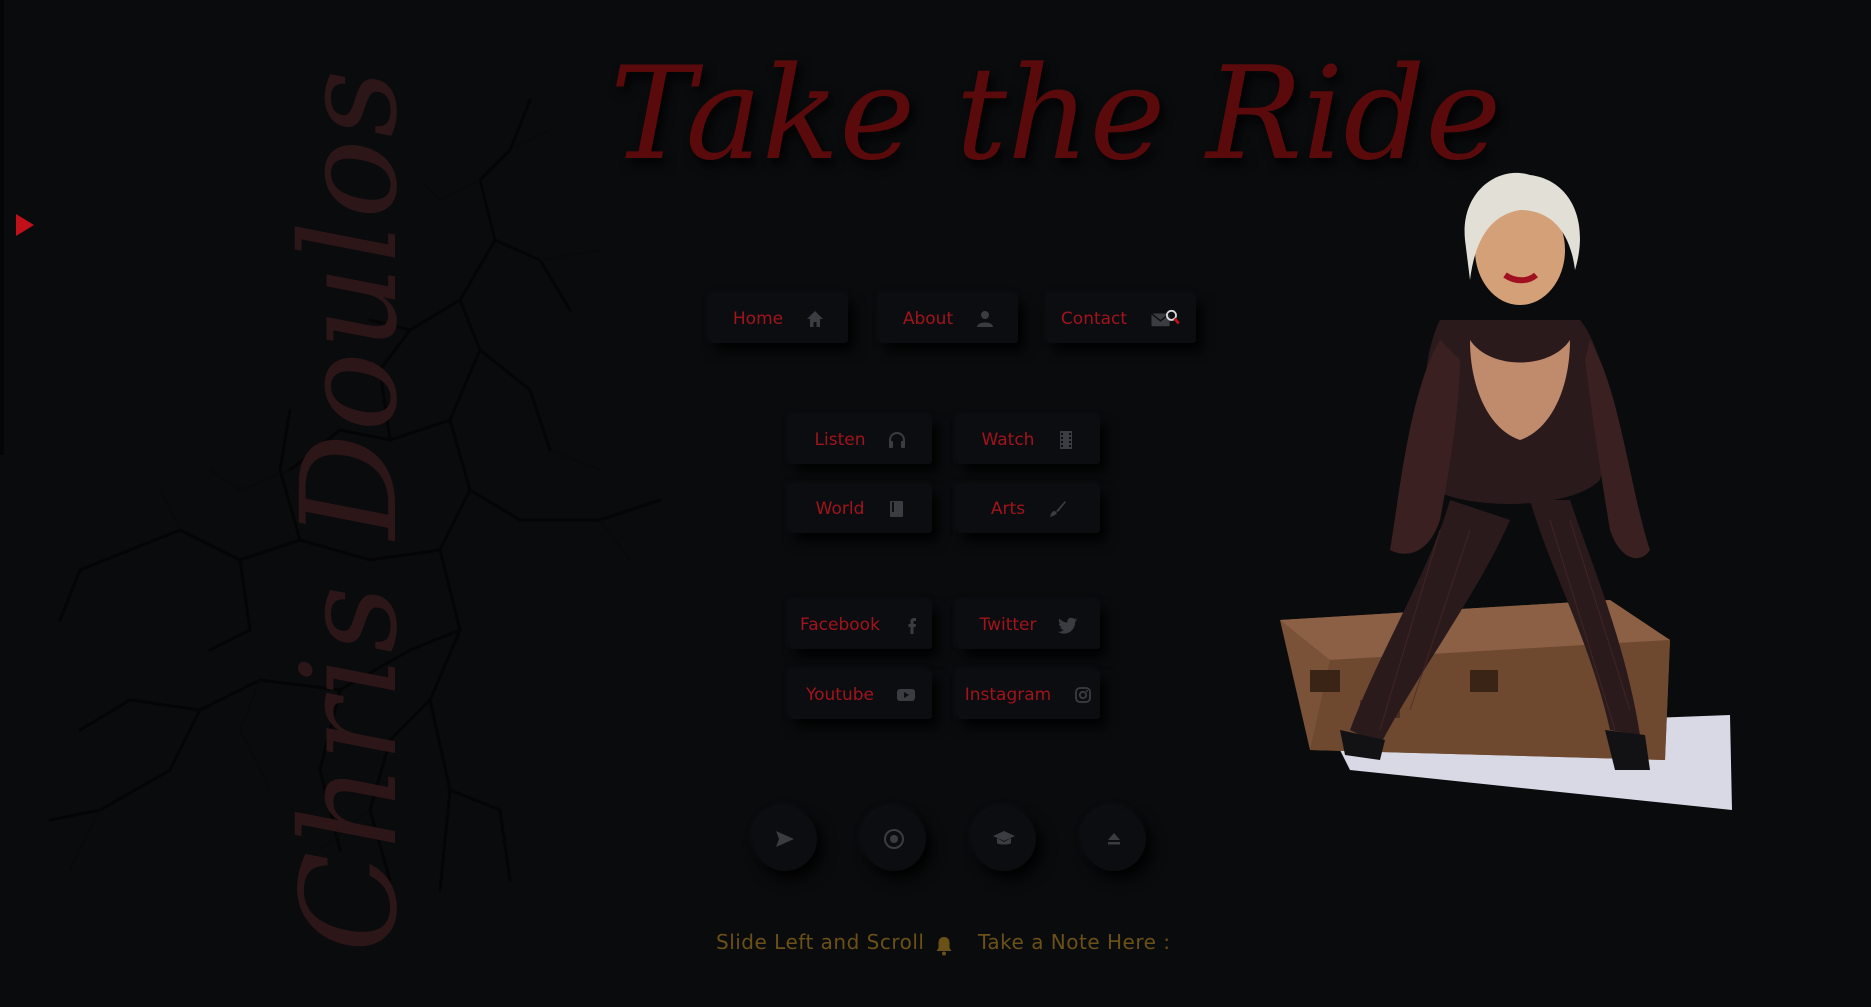 This screenshot has height=1007, width=1871. I want to click on eject-icon, so click(1114, 839).